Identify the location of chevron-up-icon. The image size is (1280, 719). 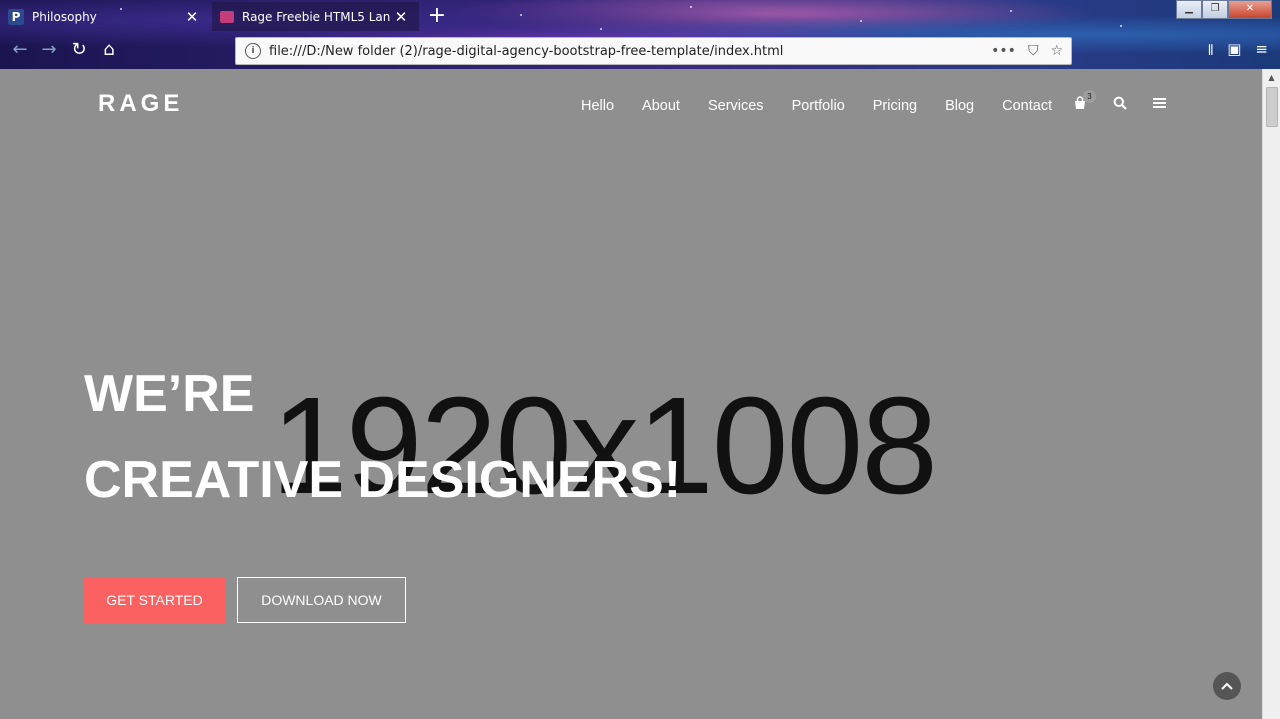
(1227, 686).